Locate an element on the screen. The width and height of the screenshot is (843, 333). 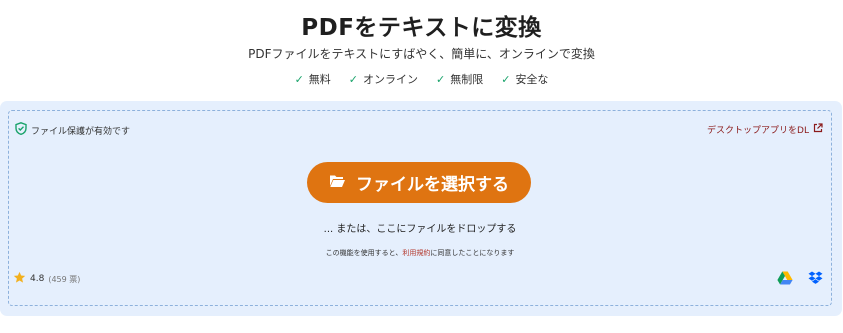
select-file-button: ファイルを選択する is located at coordinates (419, 182).